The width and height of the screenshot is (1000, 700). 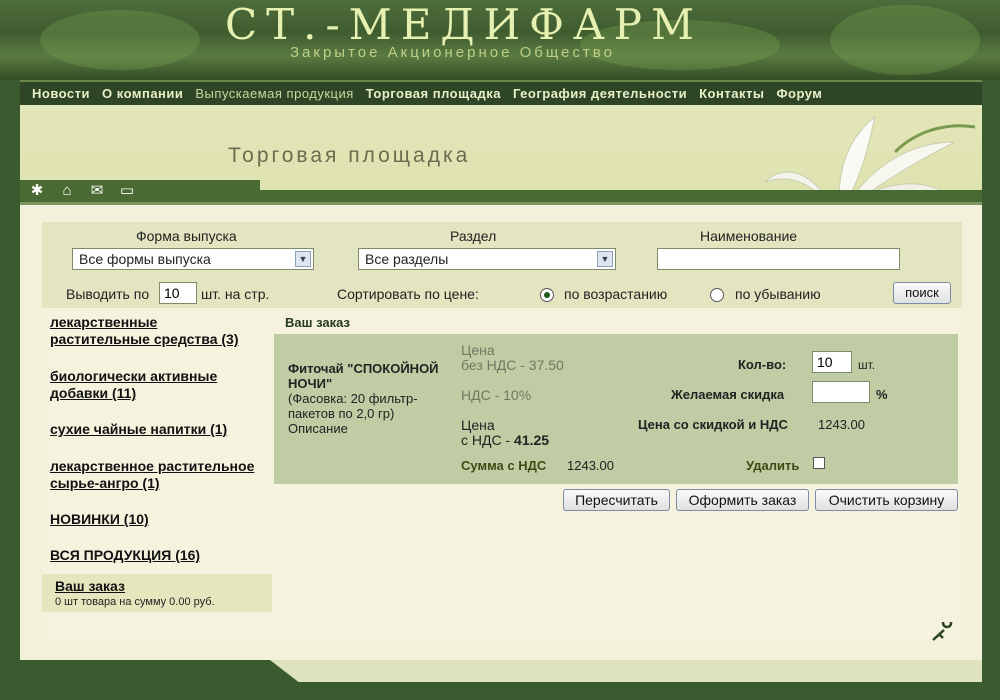 I want to click on discount-label: Желаемая скидка, so click(x=728, y=394).